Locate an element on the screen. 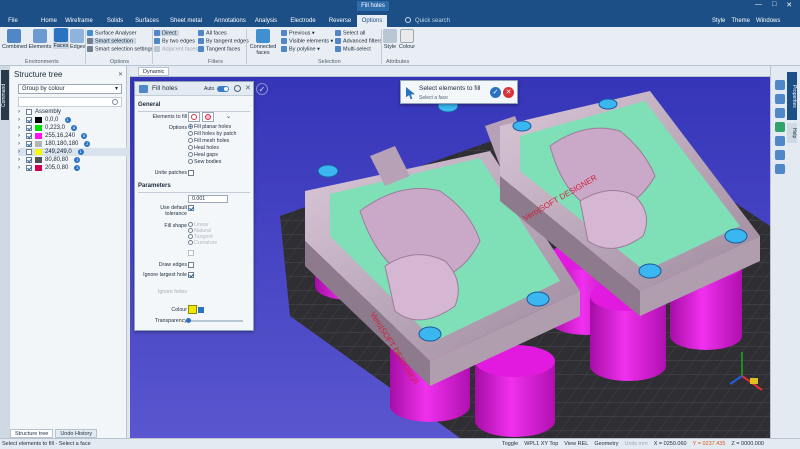 This screenshot has width=800, height=449. cancel-button: ✕ is located at coordinates (508, 92).